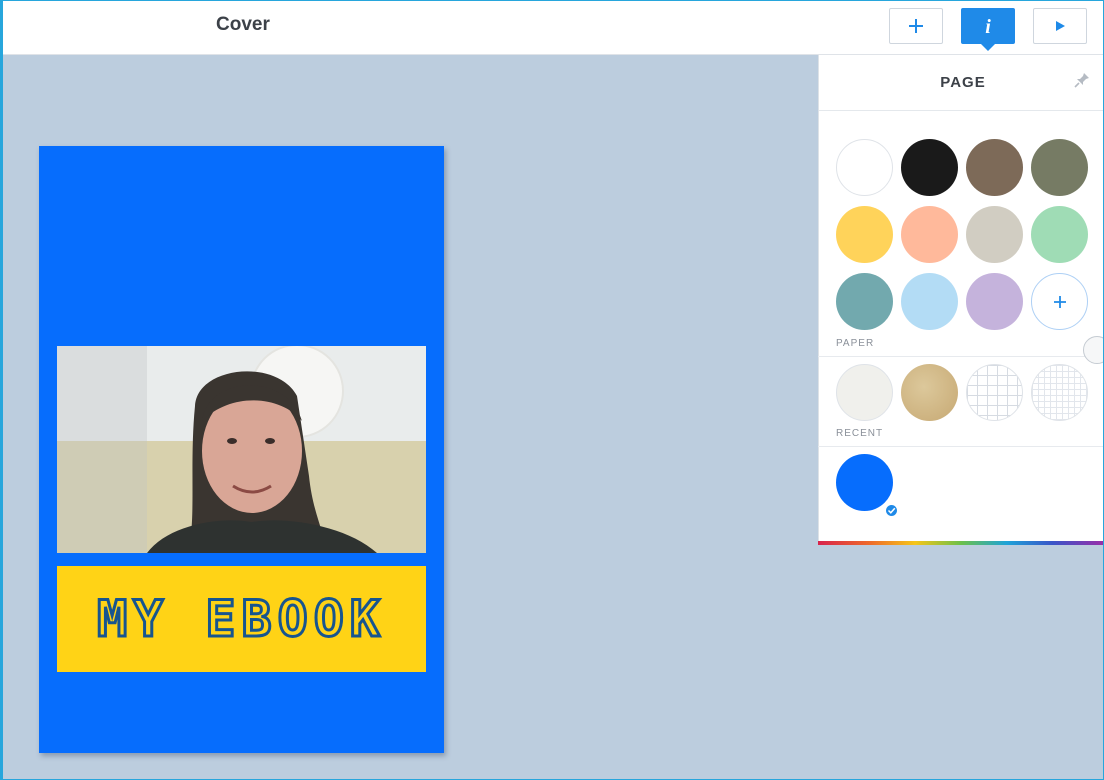 Image resolution: width=1104 pixels, height=780 pixels. I want to click on selected-check-icon, so click(891, 510).